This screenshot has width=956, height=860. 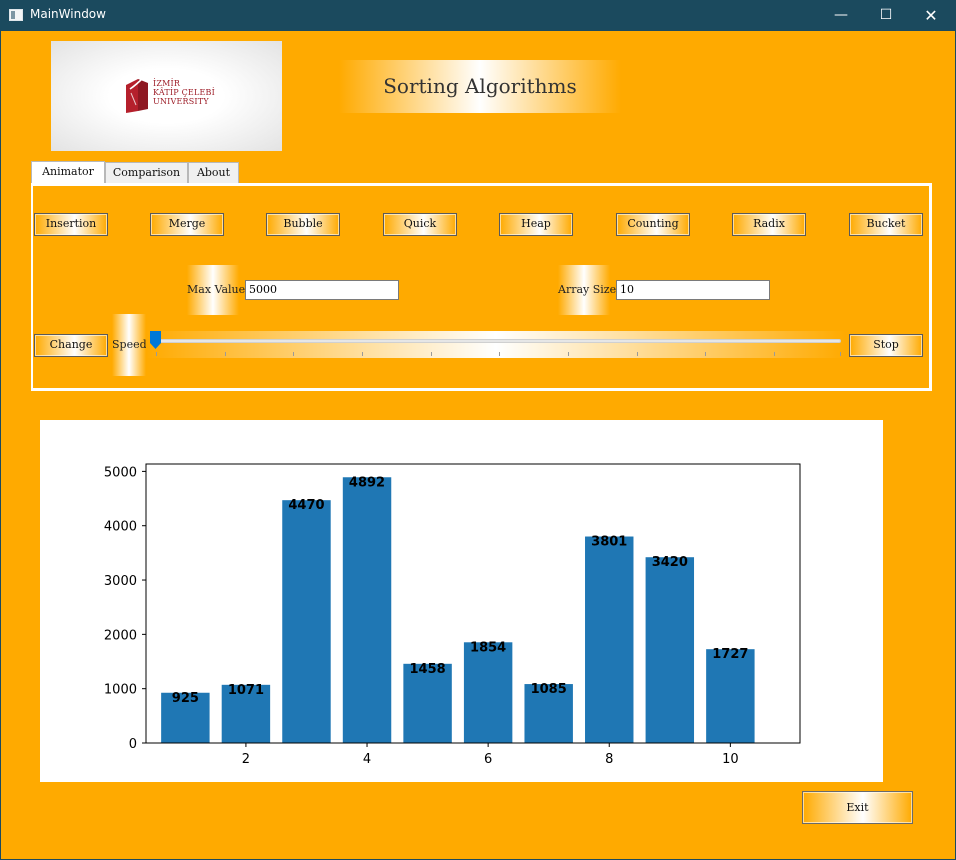 I want to click on university-logo: İZMİR KÂTİP ÇELEBİ UNIVERSITY, so click(x=166, y=96).